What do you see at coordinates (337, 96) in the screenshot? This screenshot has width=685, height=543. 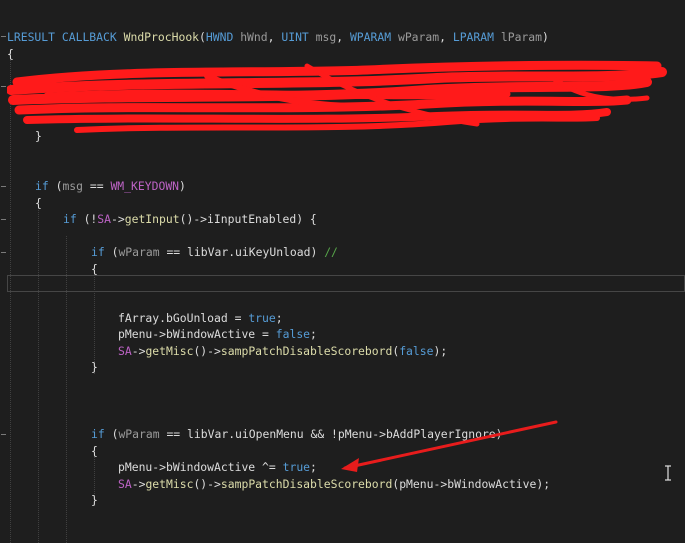 I see `redaction-scribble` at bounding box center [337, 96].